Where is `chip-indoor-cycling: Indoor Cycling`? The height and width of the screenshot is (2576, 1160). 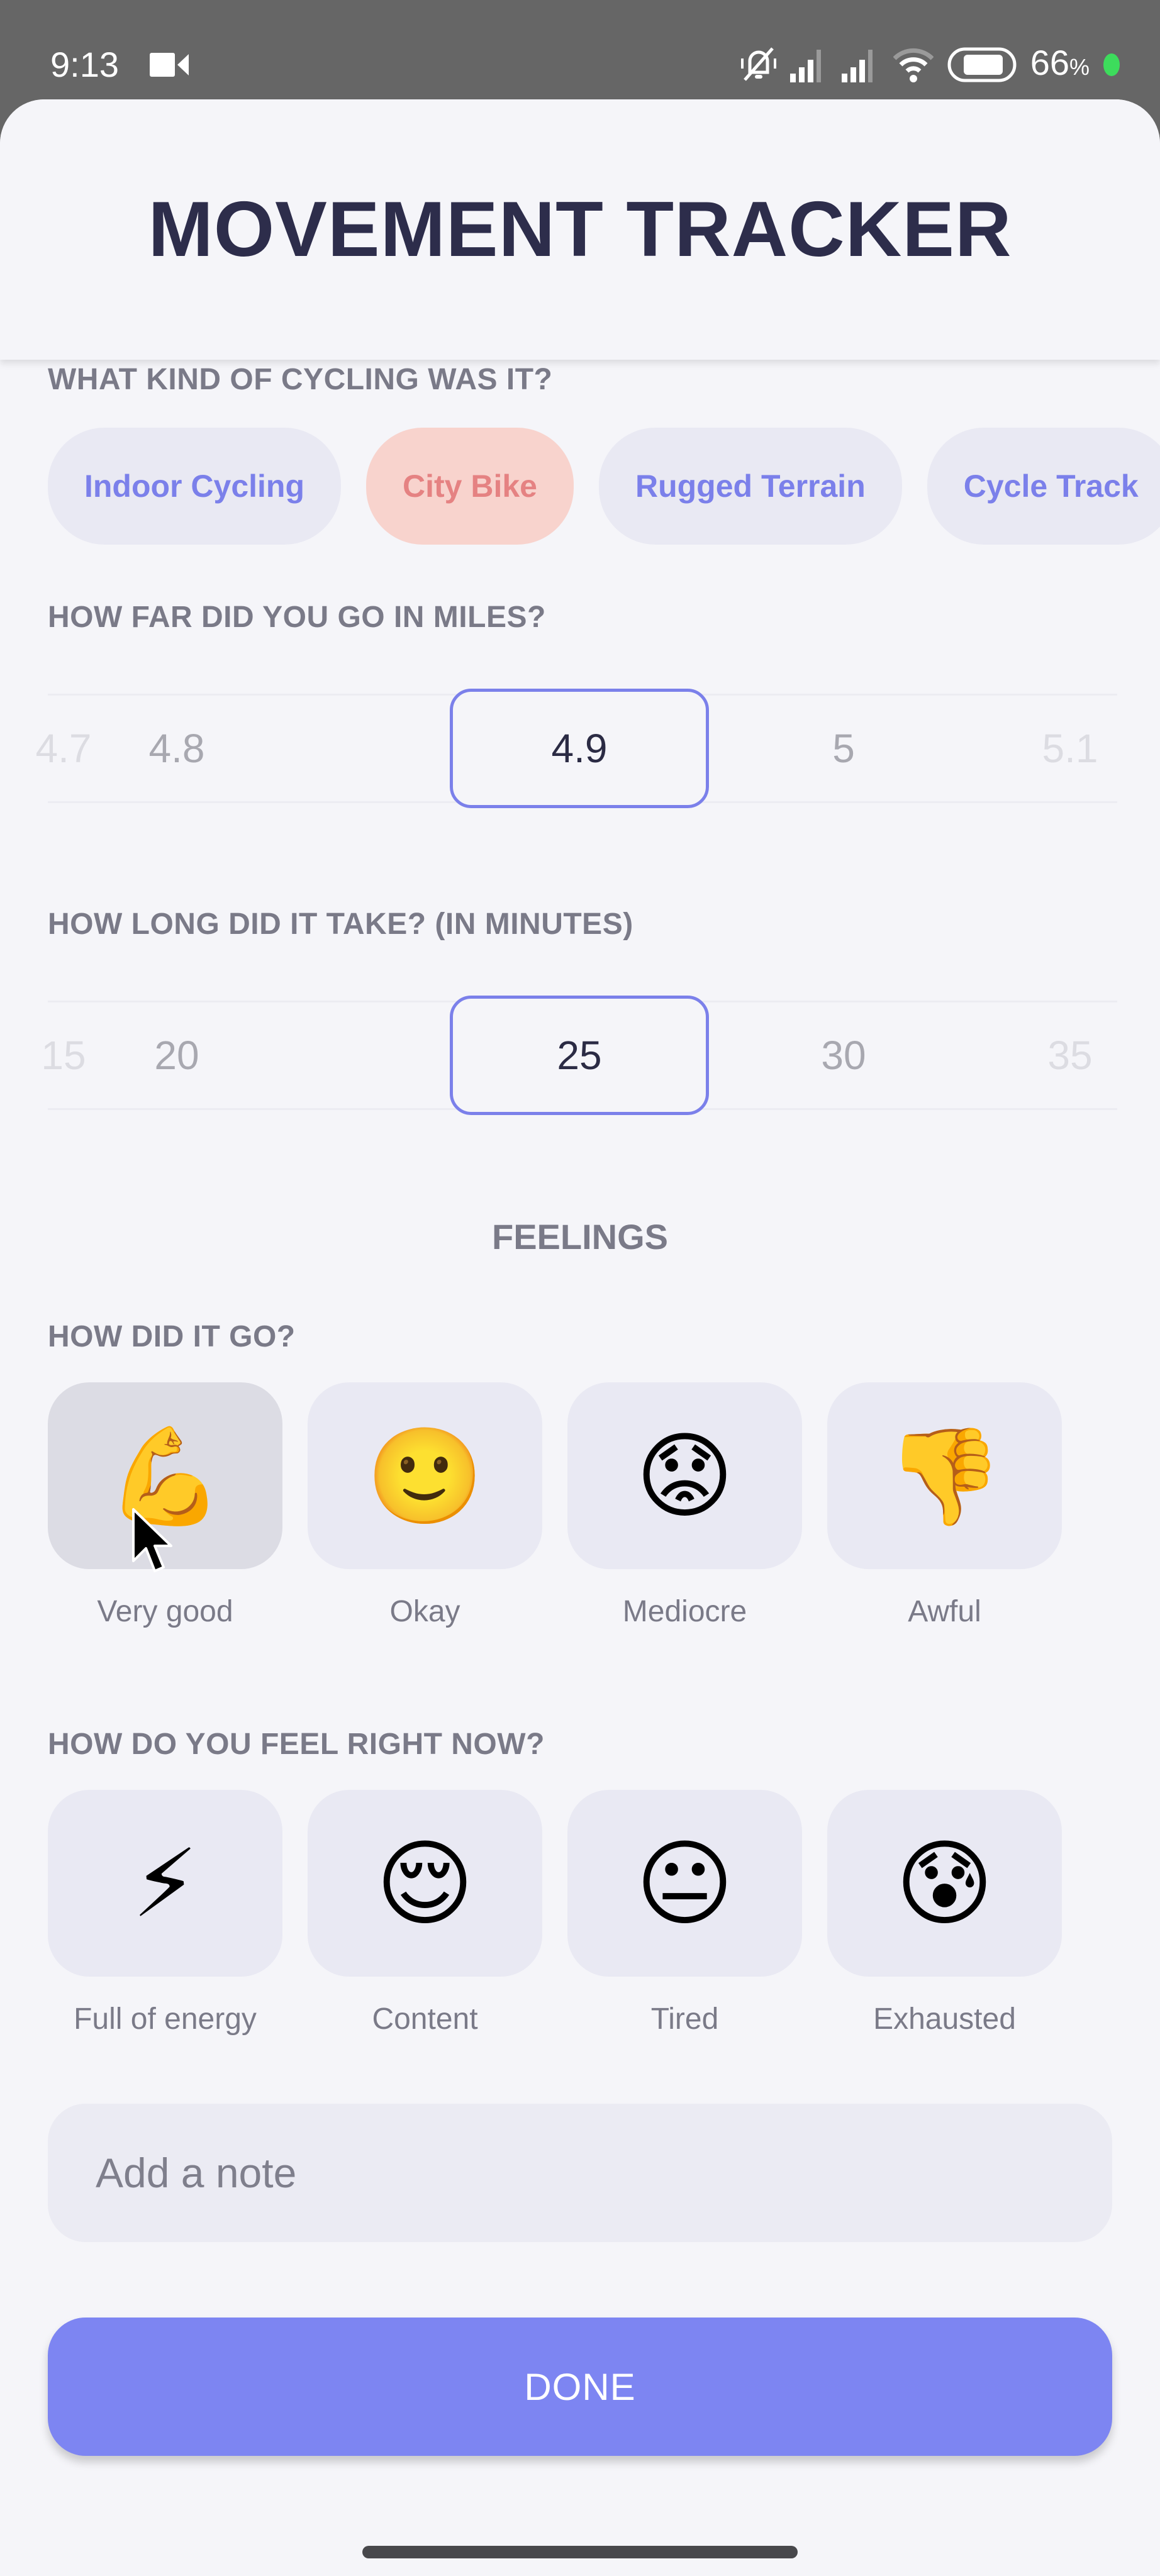 chip-indoor-cycling: Indoor Cycling is located at coordinates (194, 486).